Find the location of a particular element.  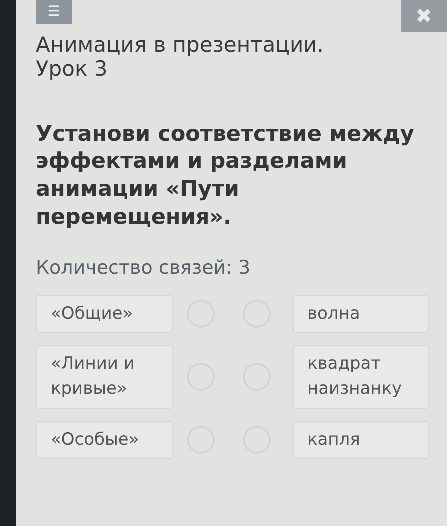

left-option: «Линии и кривые» is located at coordinates (104, 377).